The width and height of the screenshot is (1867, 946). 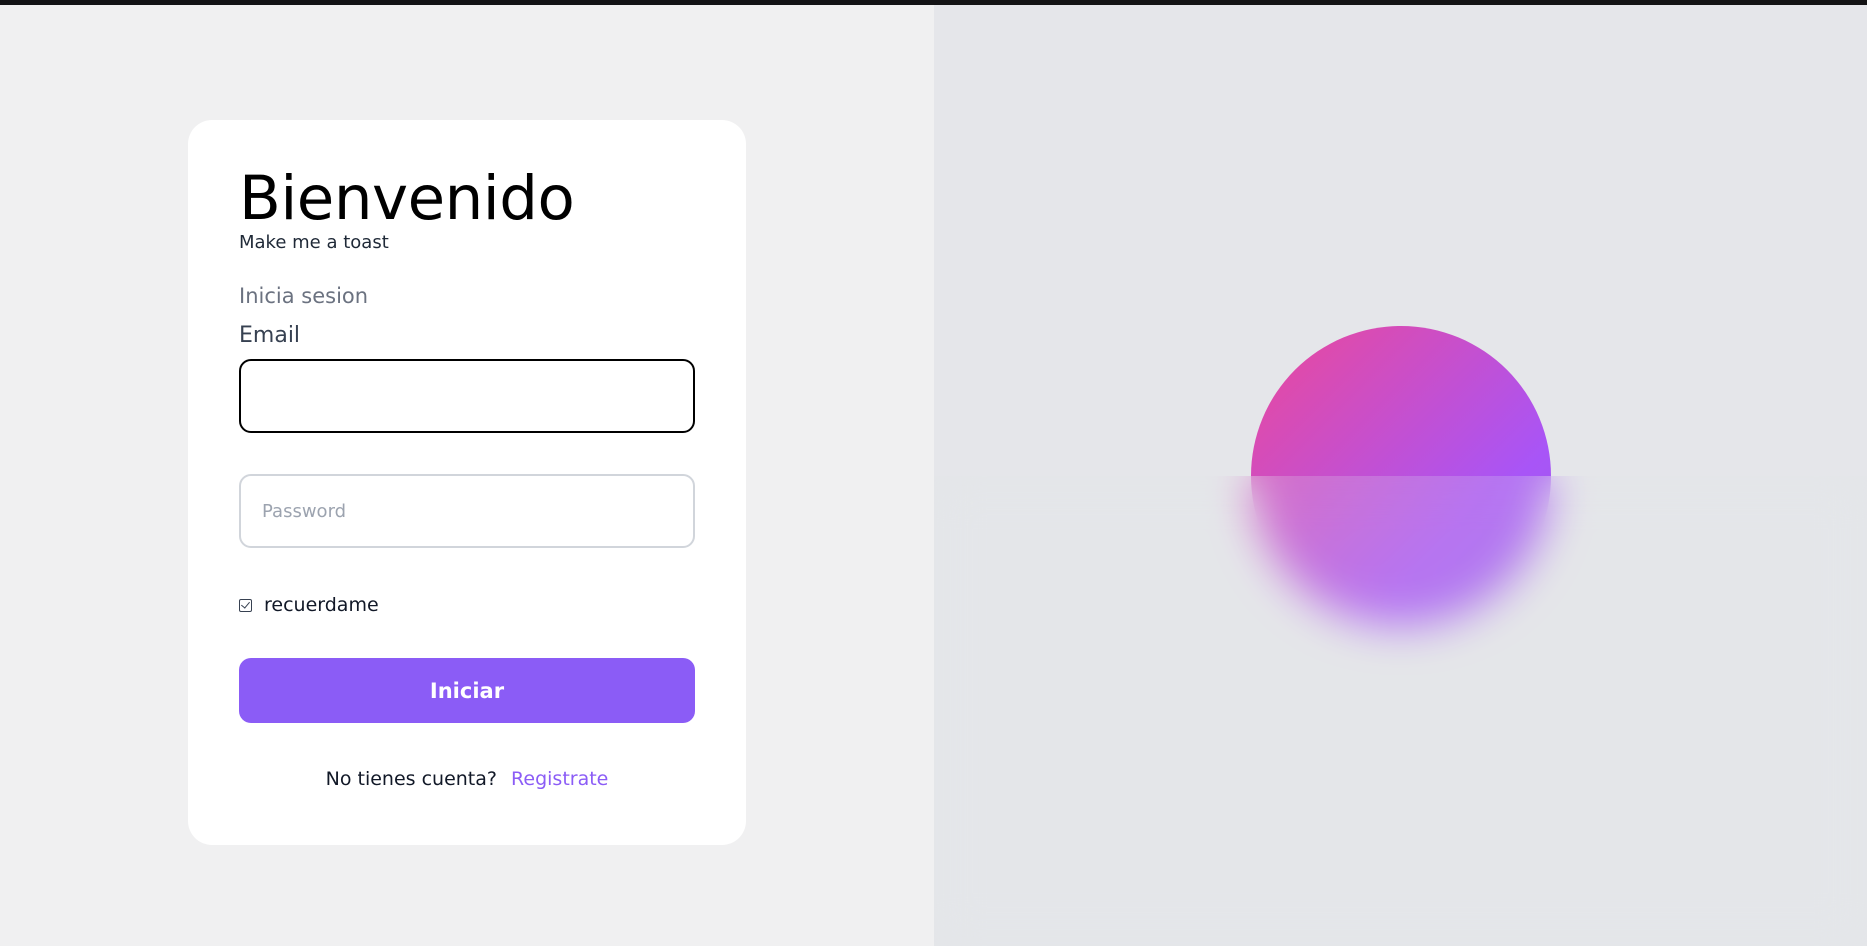 What do you see at coordinates (304, 296) in the screenshot?
I see `section-label: Inicia sesion` at bounding box center [304, 296].